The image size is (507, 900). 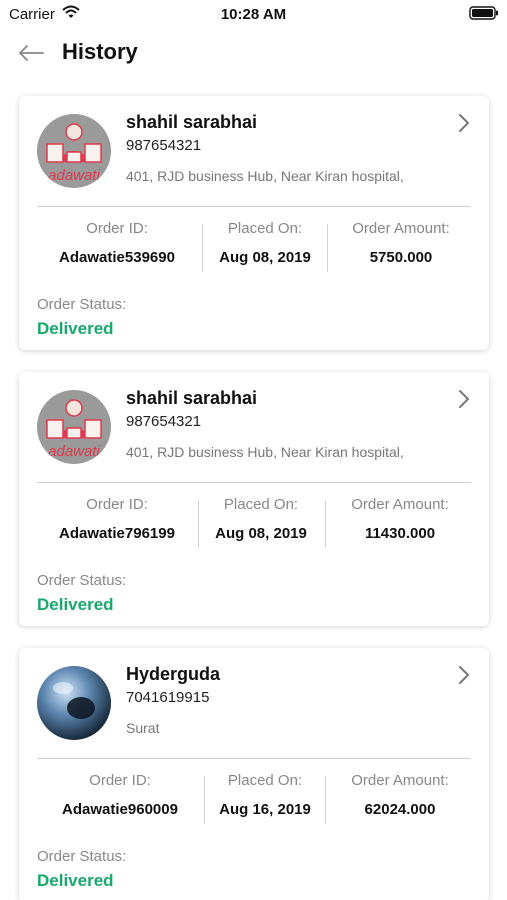 What do you see at coordinates (120, 809) in the screenshot?
I see `order-id-value: Adawatie960009` at bounding box center [120, 809].